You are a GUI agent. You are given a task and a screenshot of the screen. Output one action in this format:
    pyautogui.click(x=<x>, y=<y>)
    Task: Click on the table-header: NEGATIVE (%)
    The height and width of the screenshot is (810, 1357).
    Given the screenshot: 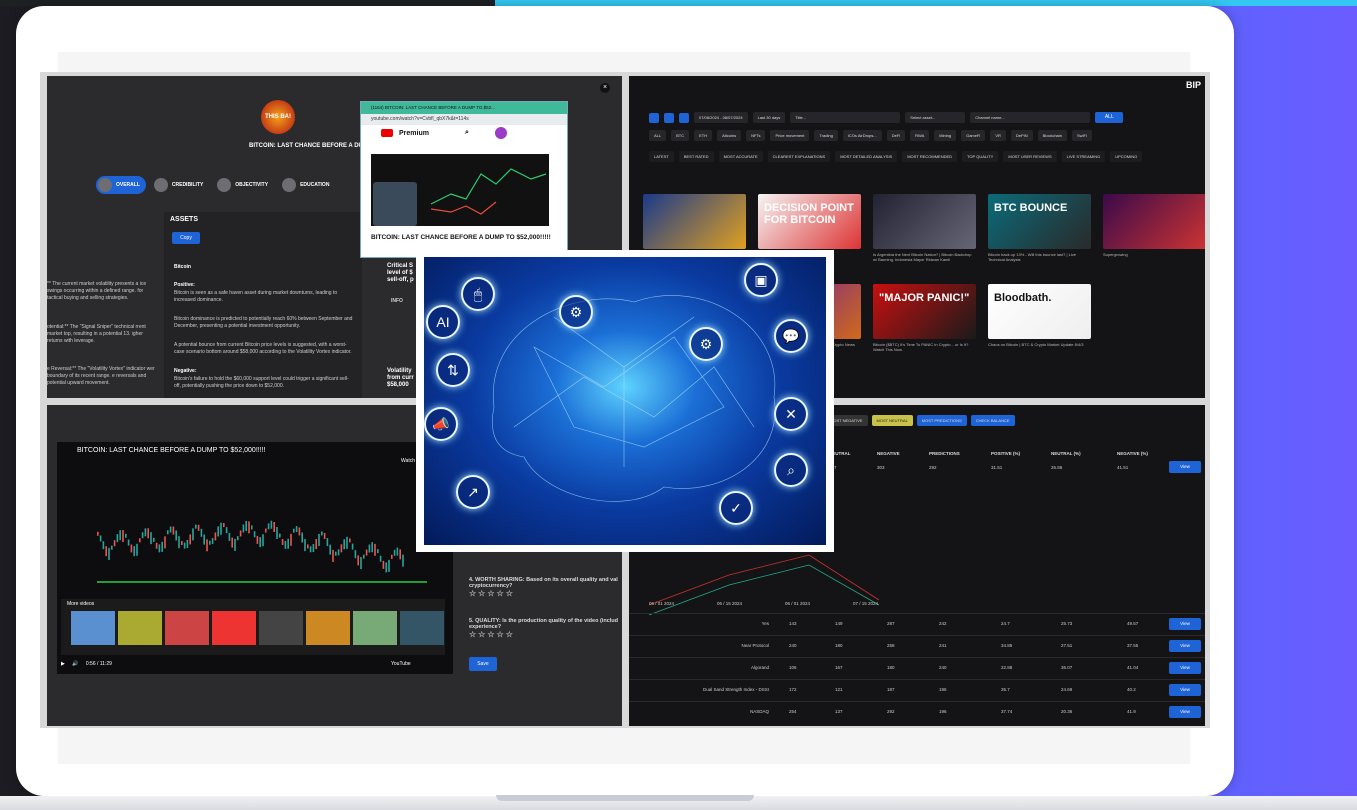 What is the action you would take?
    pyautogui.click(x=1132, y=453)
    